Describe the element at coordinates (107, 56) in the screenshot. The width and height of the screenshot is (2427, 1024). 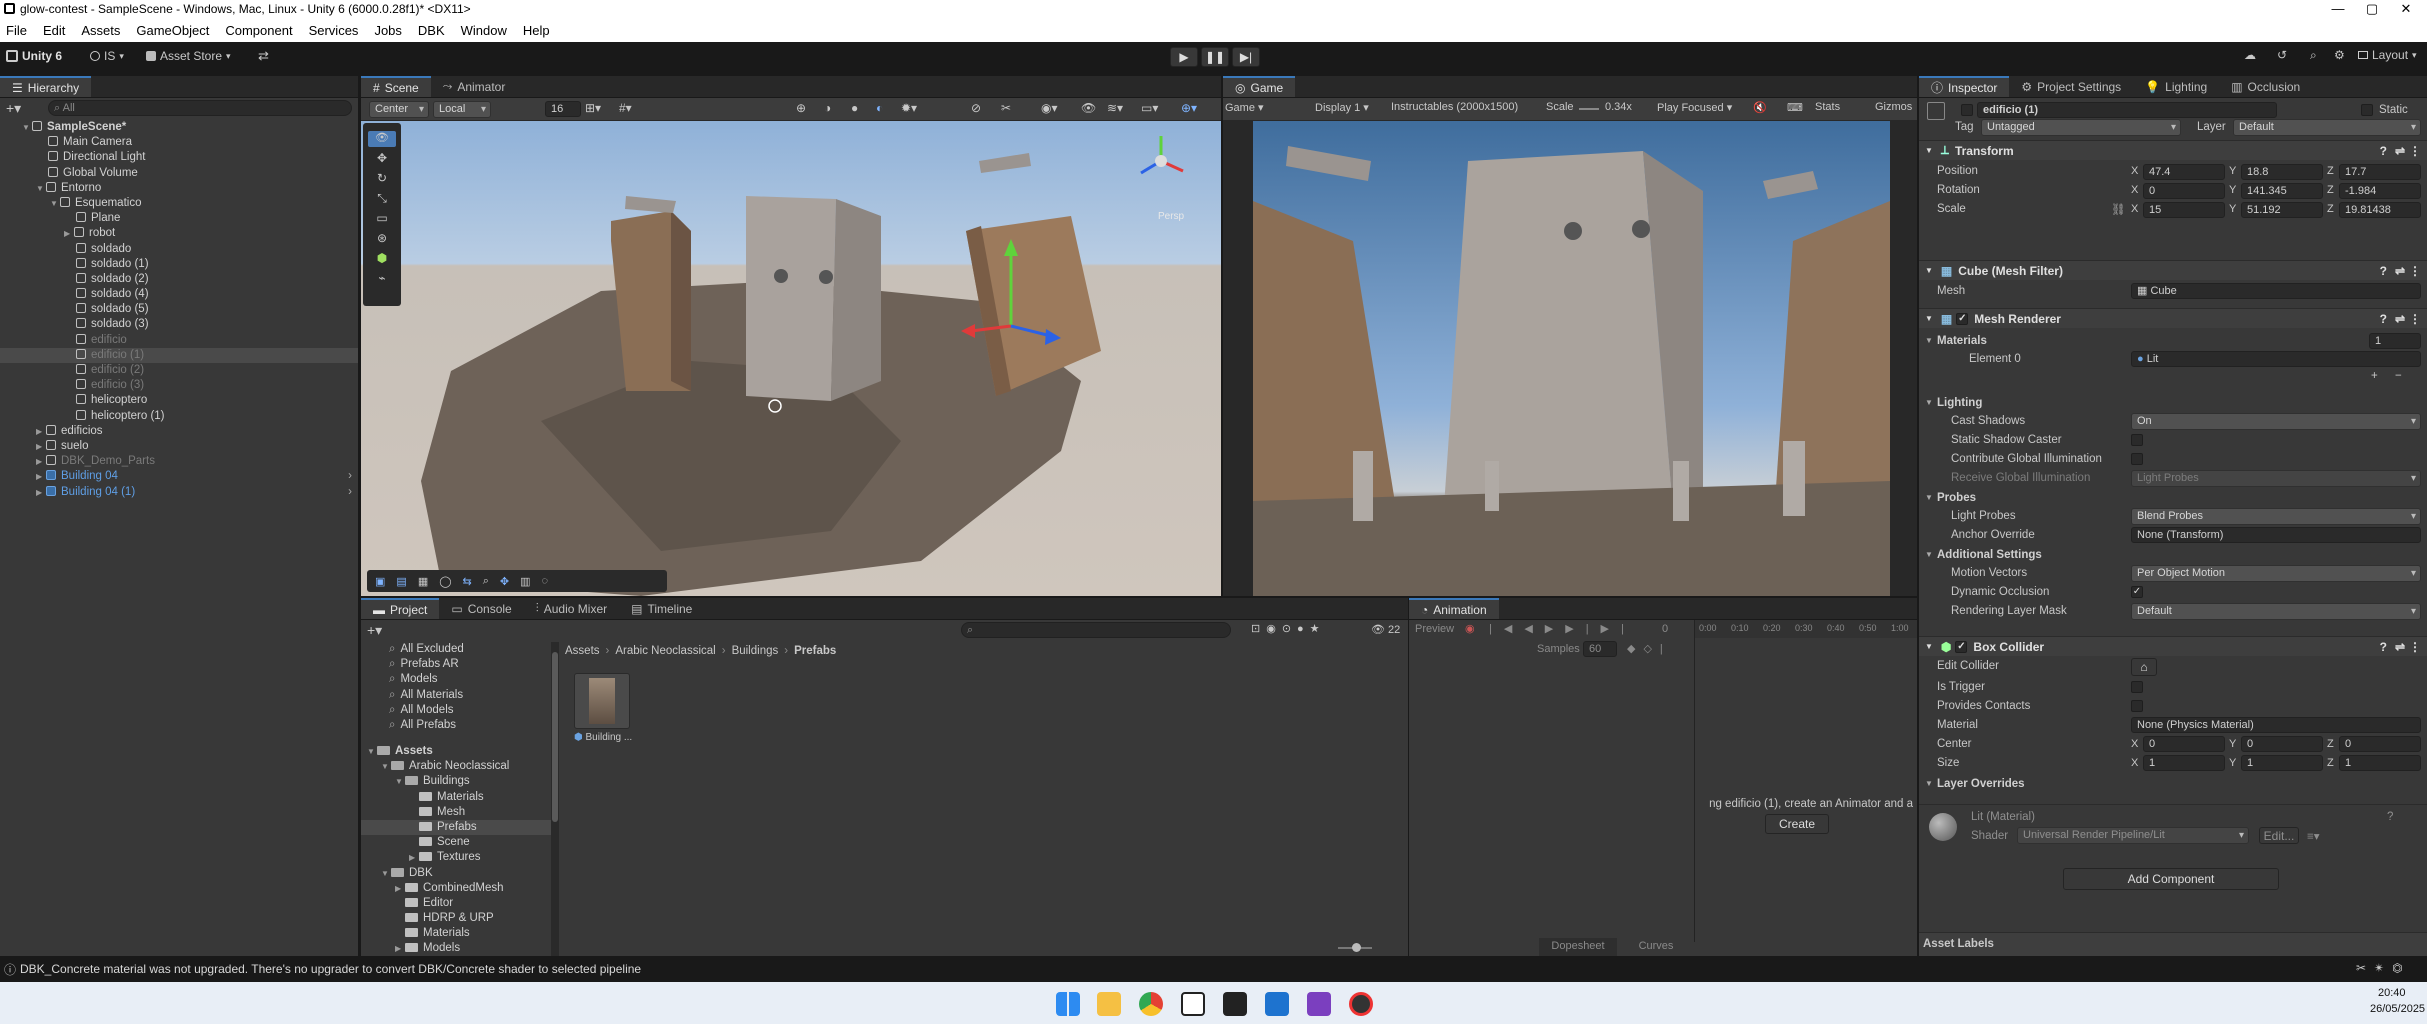
I see `org-button: IS ▾` at that location.